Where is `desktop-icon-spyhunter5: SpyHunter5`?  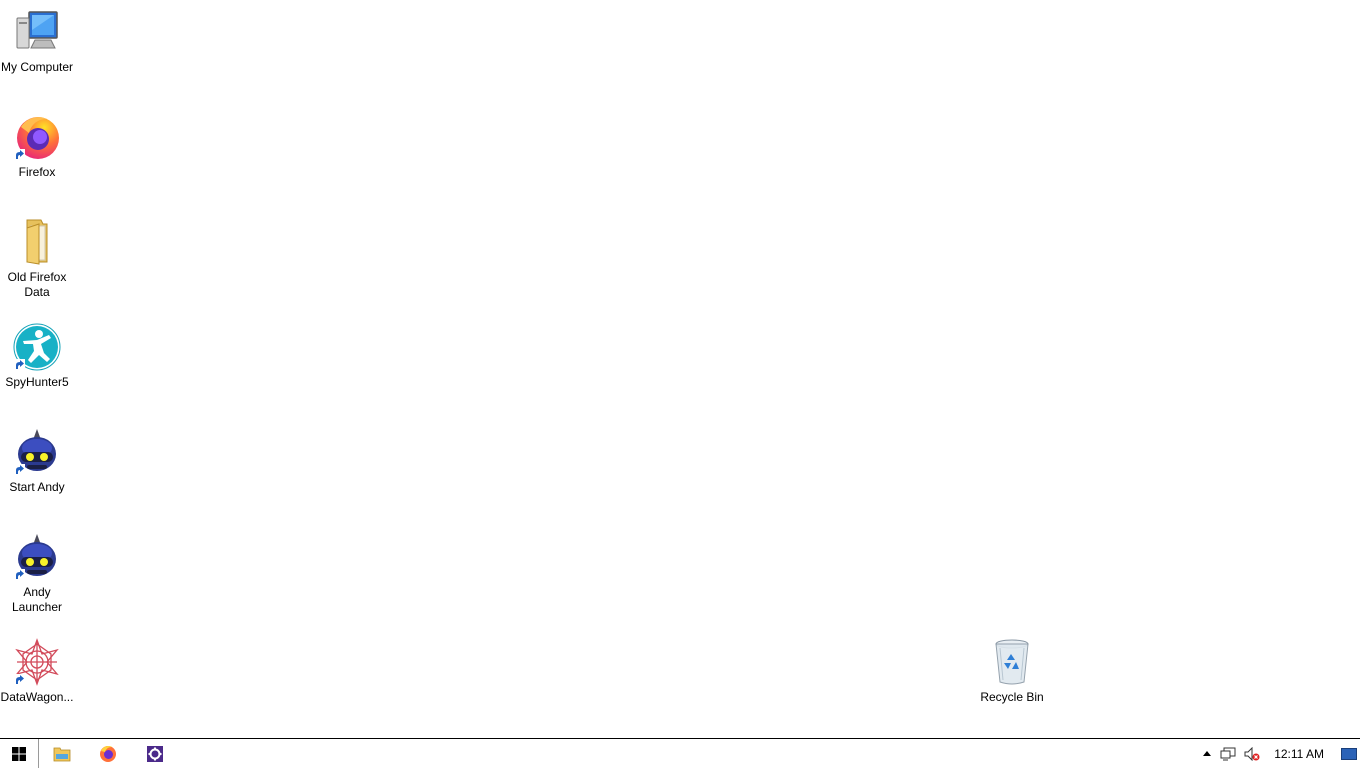 desktop-icon-spyhunter5: SpyHunter5 is located at coordinates (37, 356).